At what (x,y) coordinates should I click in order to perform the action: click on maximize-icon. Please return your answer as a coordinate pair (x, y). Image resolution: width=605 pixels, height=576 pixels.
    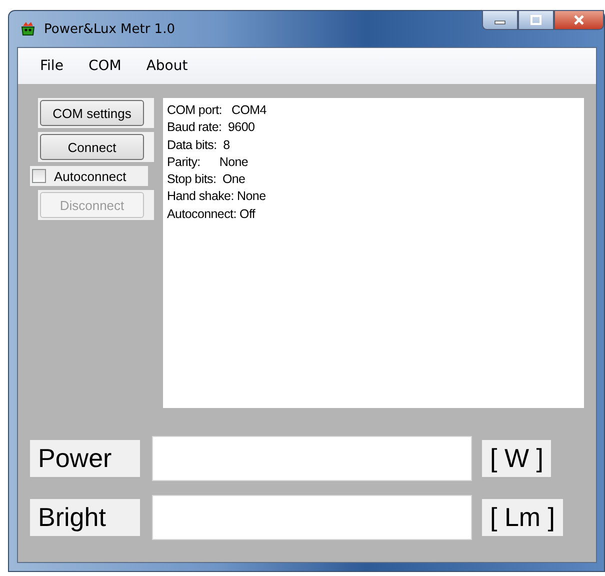
    Looking at the image, I should click on (536, 20).